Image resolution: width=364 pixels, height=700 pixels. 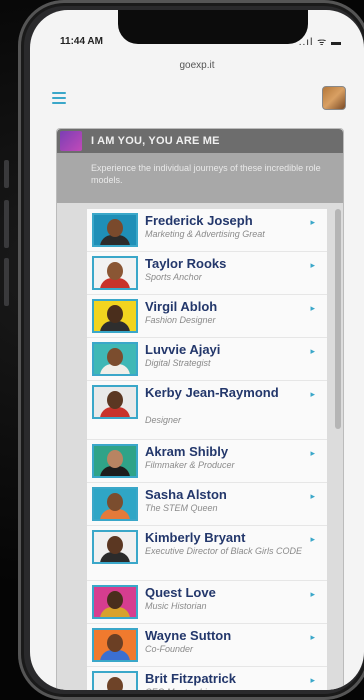 I want to click on person-role: Co-Founder, so click(x=169, y=649).